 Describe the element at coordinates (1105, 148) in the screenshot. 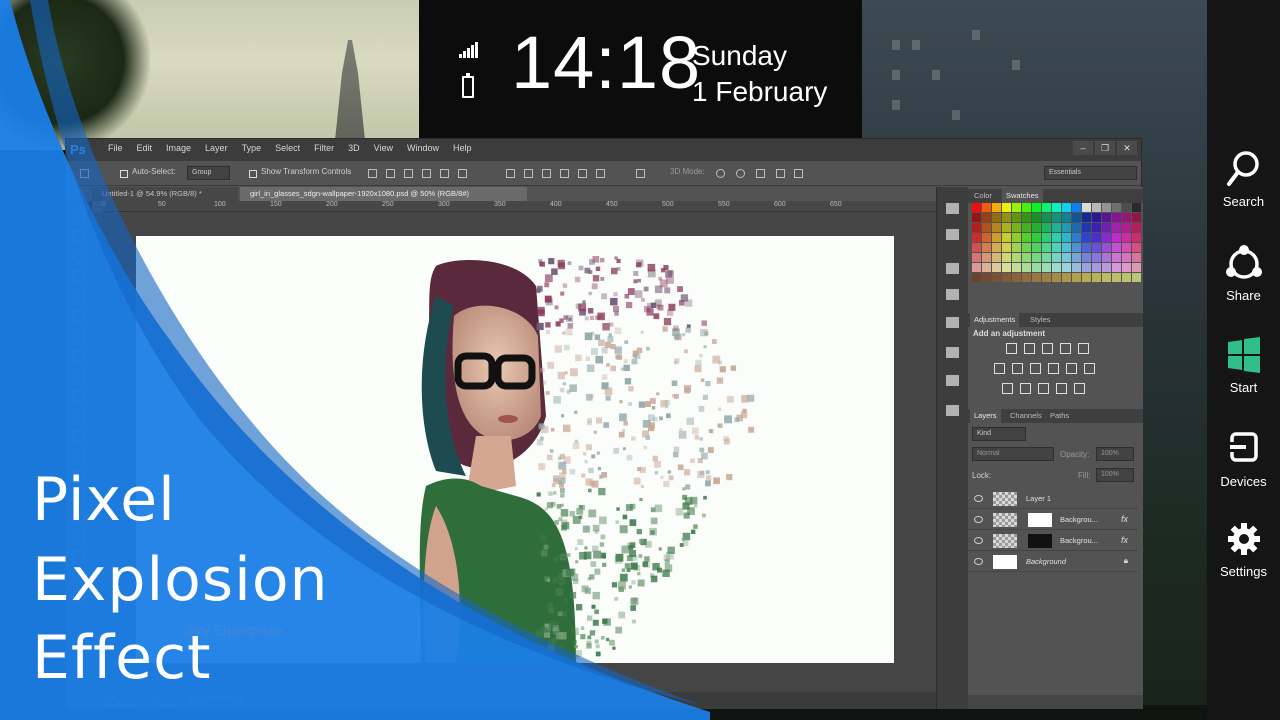

I see `maximize-button: ❐` at that location.